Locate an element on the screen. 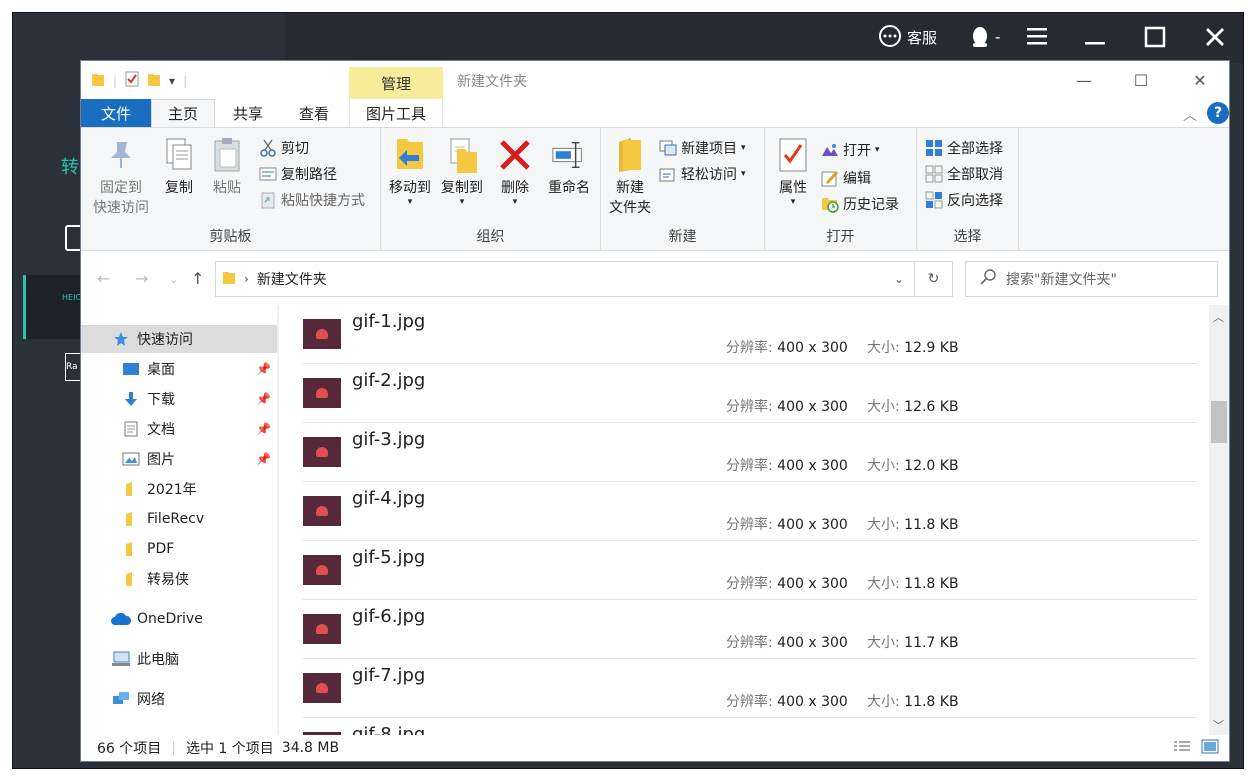  maximize-icon is located at coordinates (1155, 37).